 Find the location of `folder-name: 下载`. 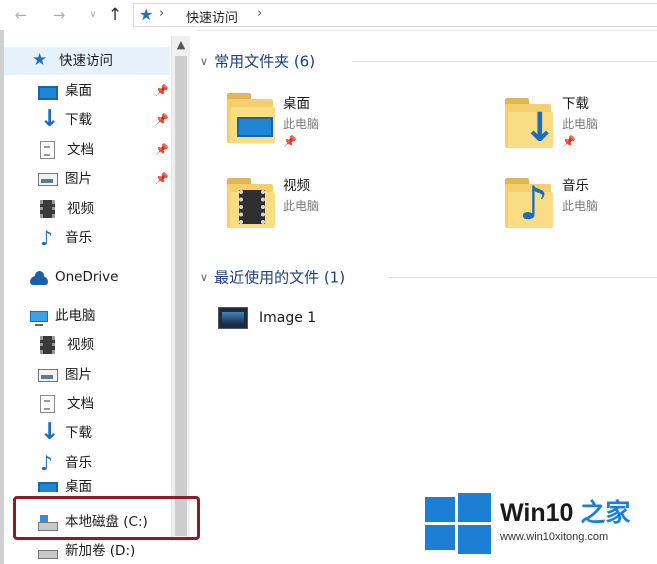

folder-name: 下载 is located at coordinates (575, 102).